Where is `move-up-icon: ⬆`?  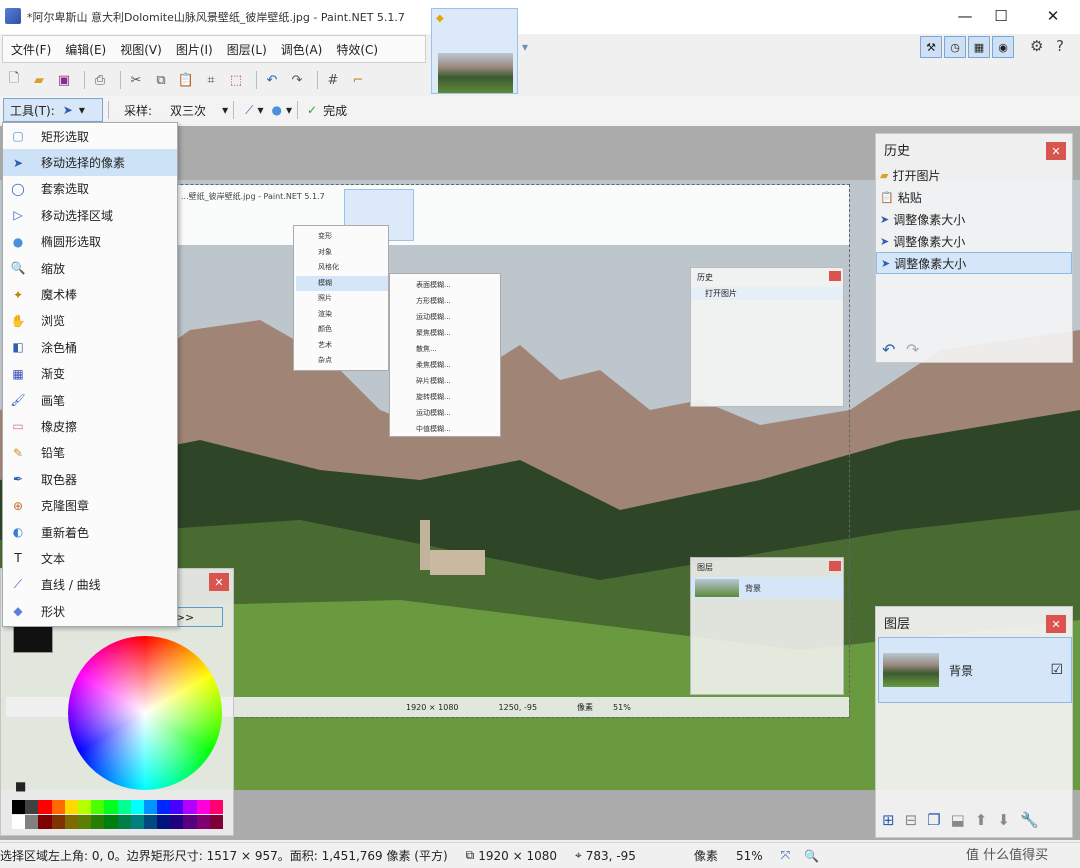
move-up-icon: ⬆ is located at coordinates (981, 820).